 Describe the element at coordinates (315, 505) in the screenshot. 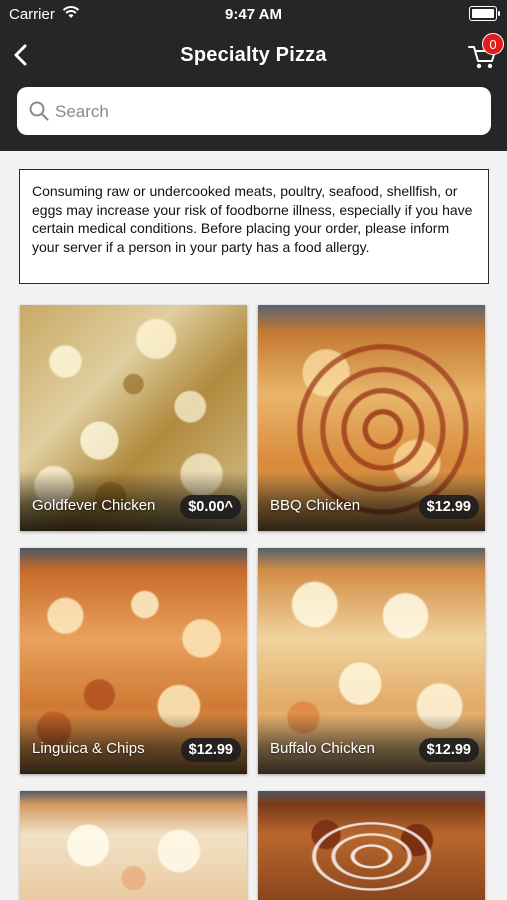

I see `item-name: BBQ Chicken` at that location.